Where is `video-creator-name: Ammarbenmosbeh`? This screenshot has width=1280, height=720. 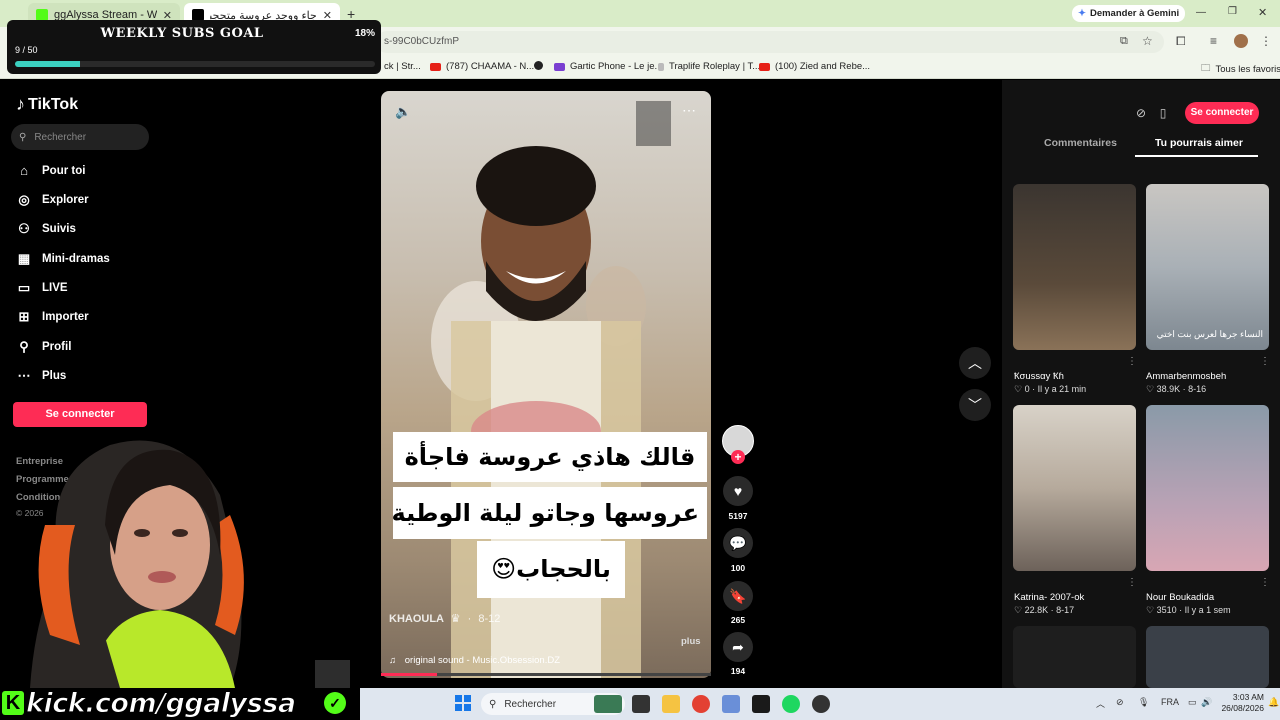 video-creator-name: Ammarbenmosbeh is located at coordinates (1186, 376).